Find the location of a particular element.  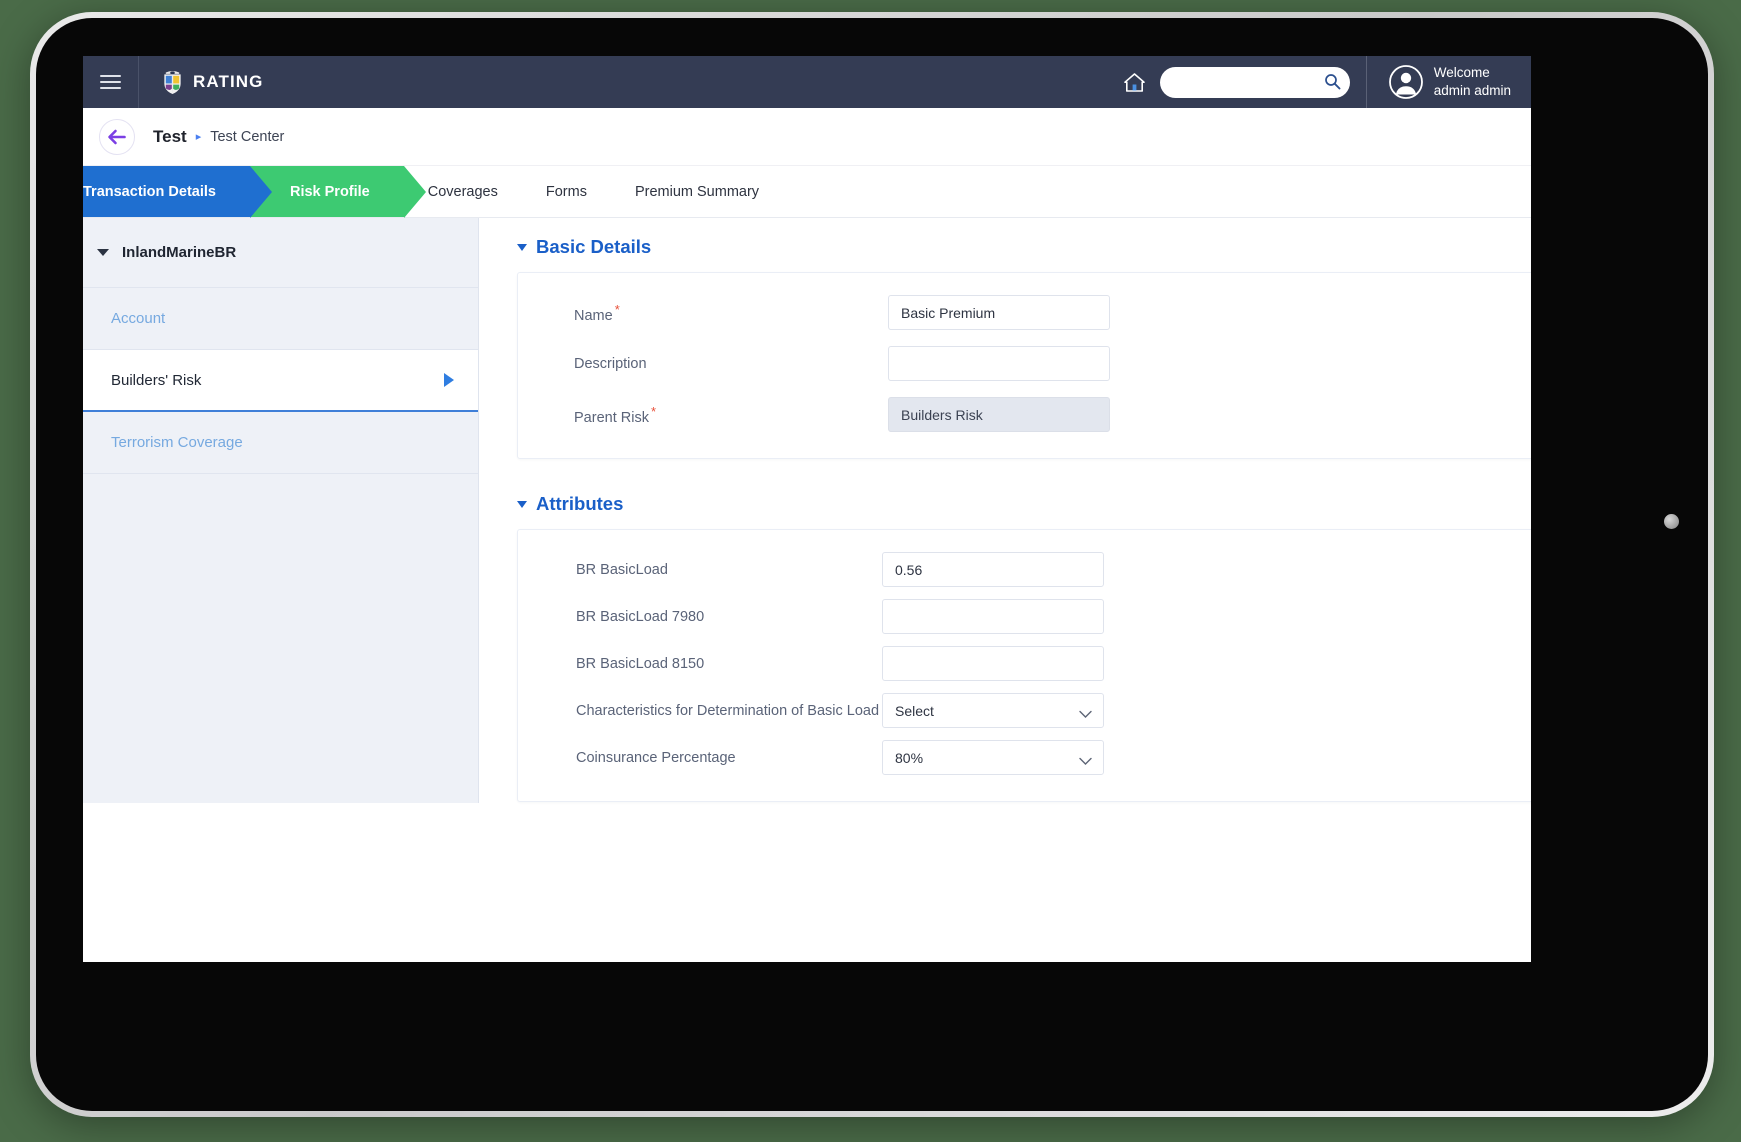

app-header: RATING Welcome admin admin is located at coordinates (807, 82).